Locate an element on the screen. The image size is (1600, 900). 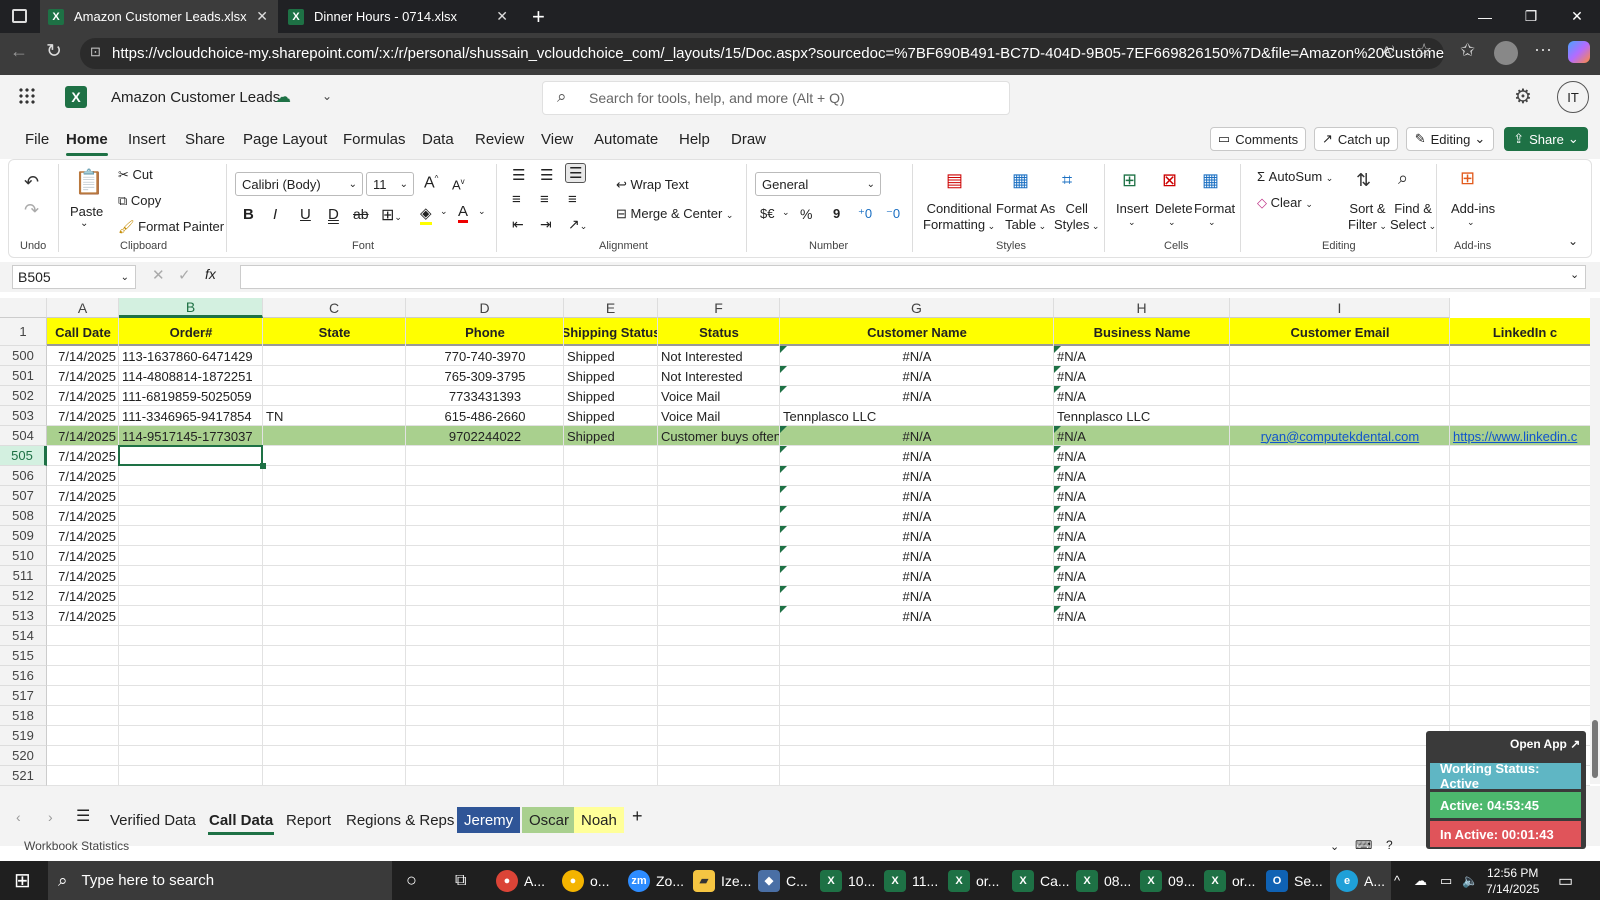
sheet-tab-report: Report is located at coordinates (308, 820).